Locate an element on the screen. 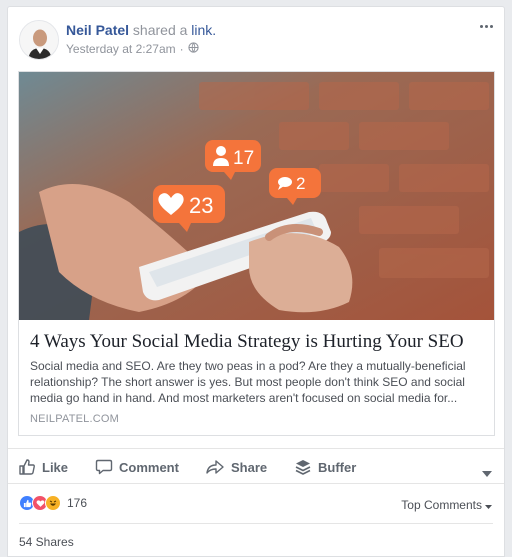 The height and width of the screenshot is (557, 512). haha-reaction-icon is located at coordinates (53, 503).